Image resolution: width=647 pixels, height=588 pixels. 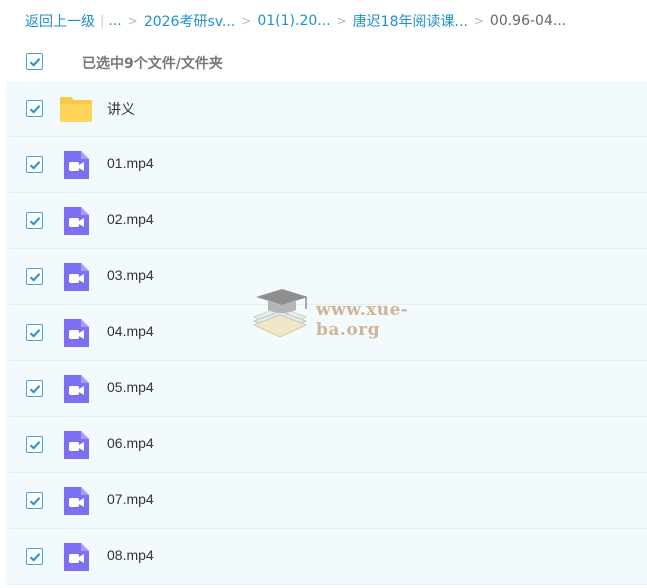 I want to click on file-row: 02.mp4, so click(x=326, y=221).